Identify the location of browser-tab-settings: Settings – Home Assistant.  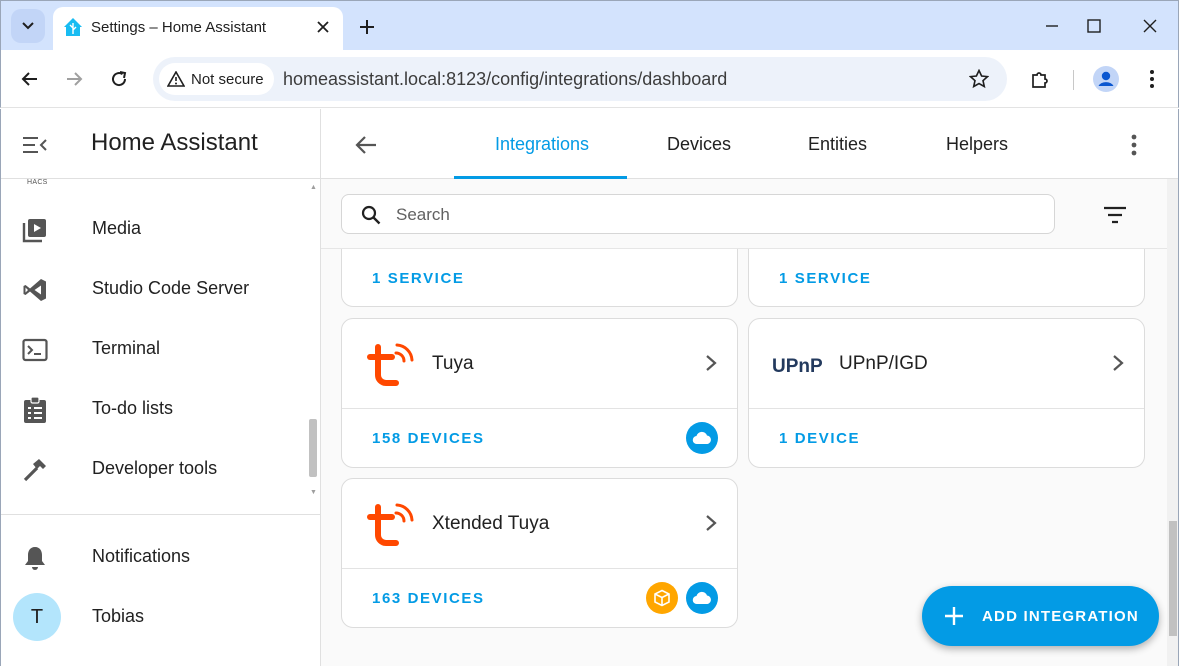
(198, 29).